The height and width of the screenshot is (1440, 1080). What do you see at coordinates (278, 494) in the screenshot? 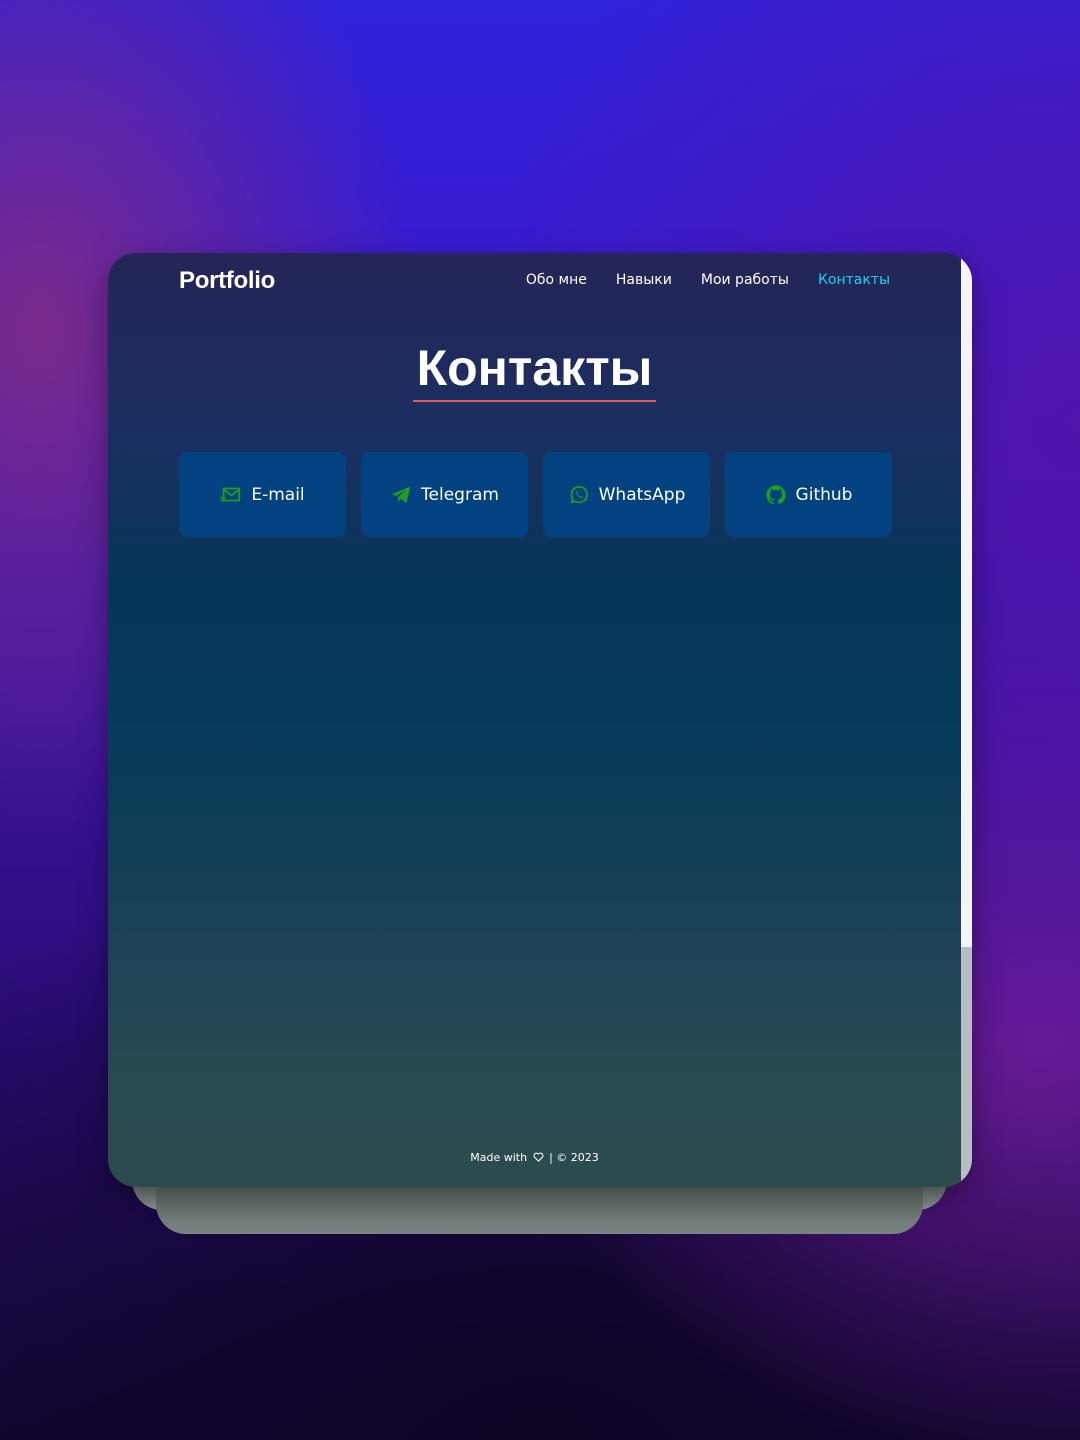
I see `email-label: E-mail` at bounding box center [278, 494].